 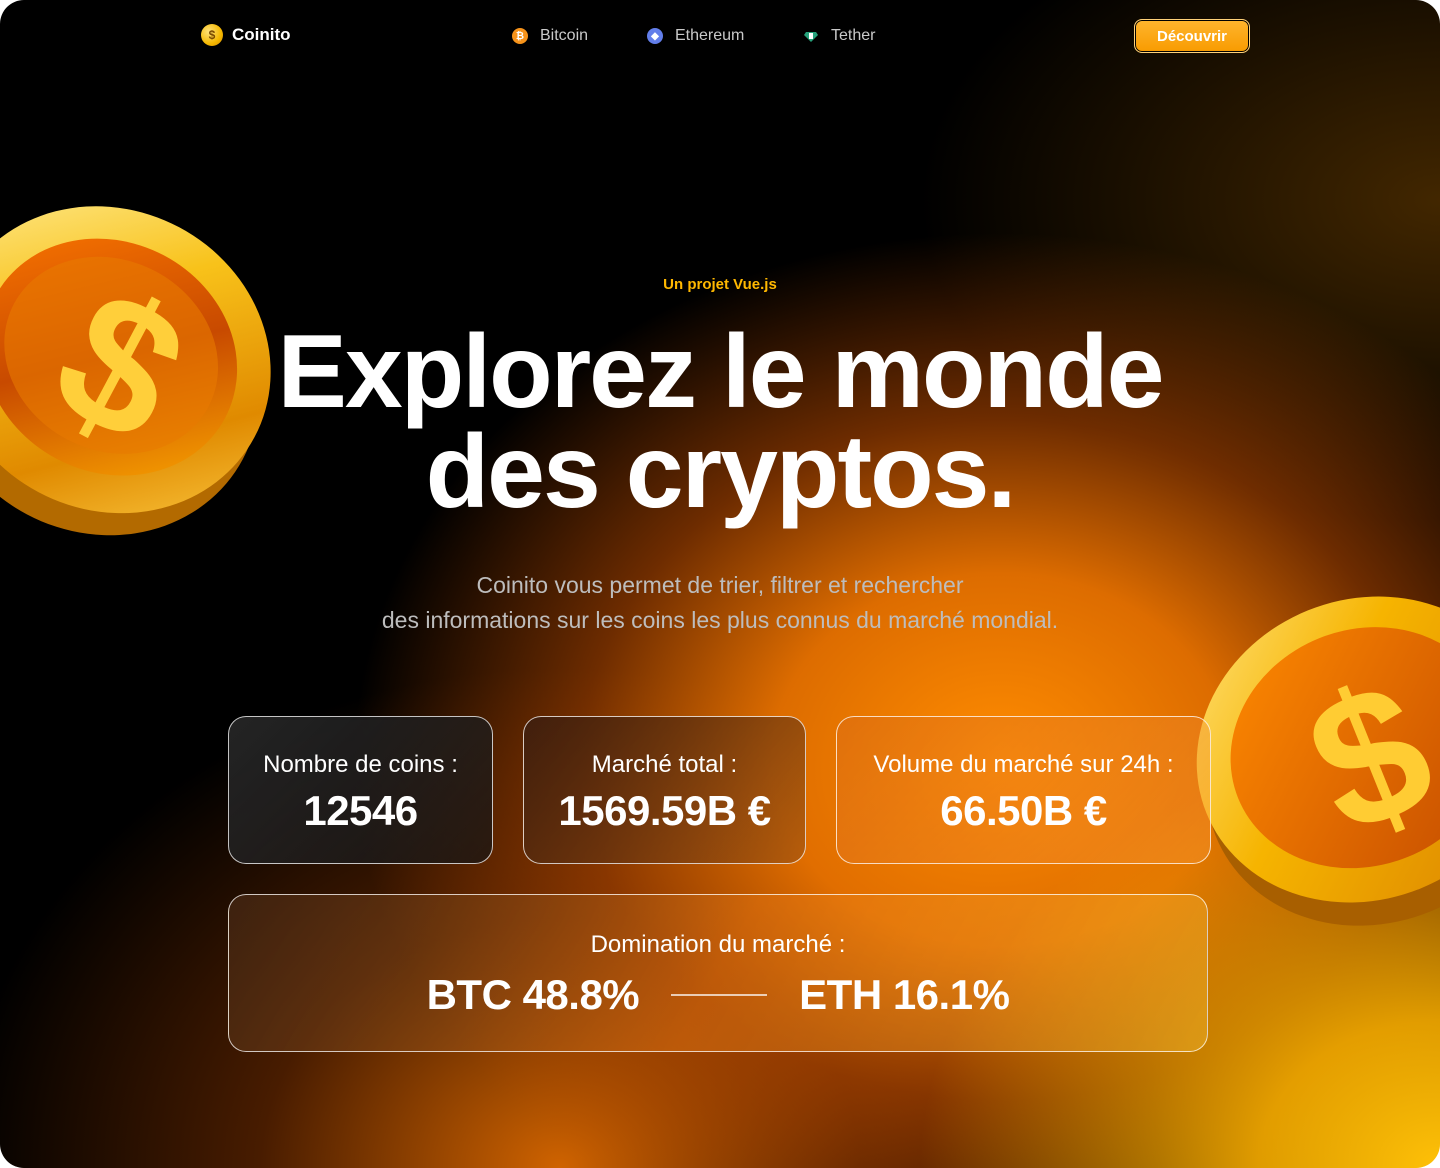 I want to click on total-market-label: Marché total :, so click(x=664, y=764).